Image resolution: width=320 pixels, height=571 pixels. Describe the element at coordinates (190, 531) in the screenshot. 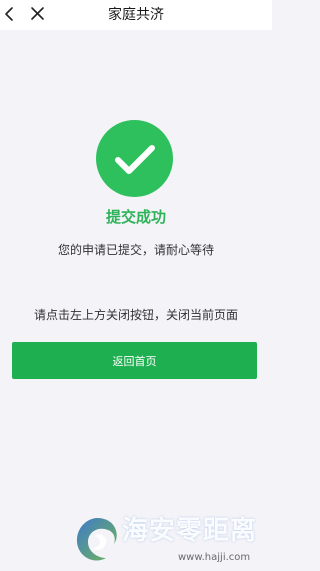

I see `watermark-name: 海安零距离` at that location.